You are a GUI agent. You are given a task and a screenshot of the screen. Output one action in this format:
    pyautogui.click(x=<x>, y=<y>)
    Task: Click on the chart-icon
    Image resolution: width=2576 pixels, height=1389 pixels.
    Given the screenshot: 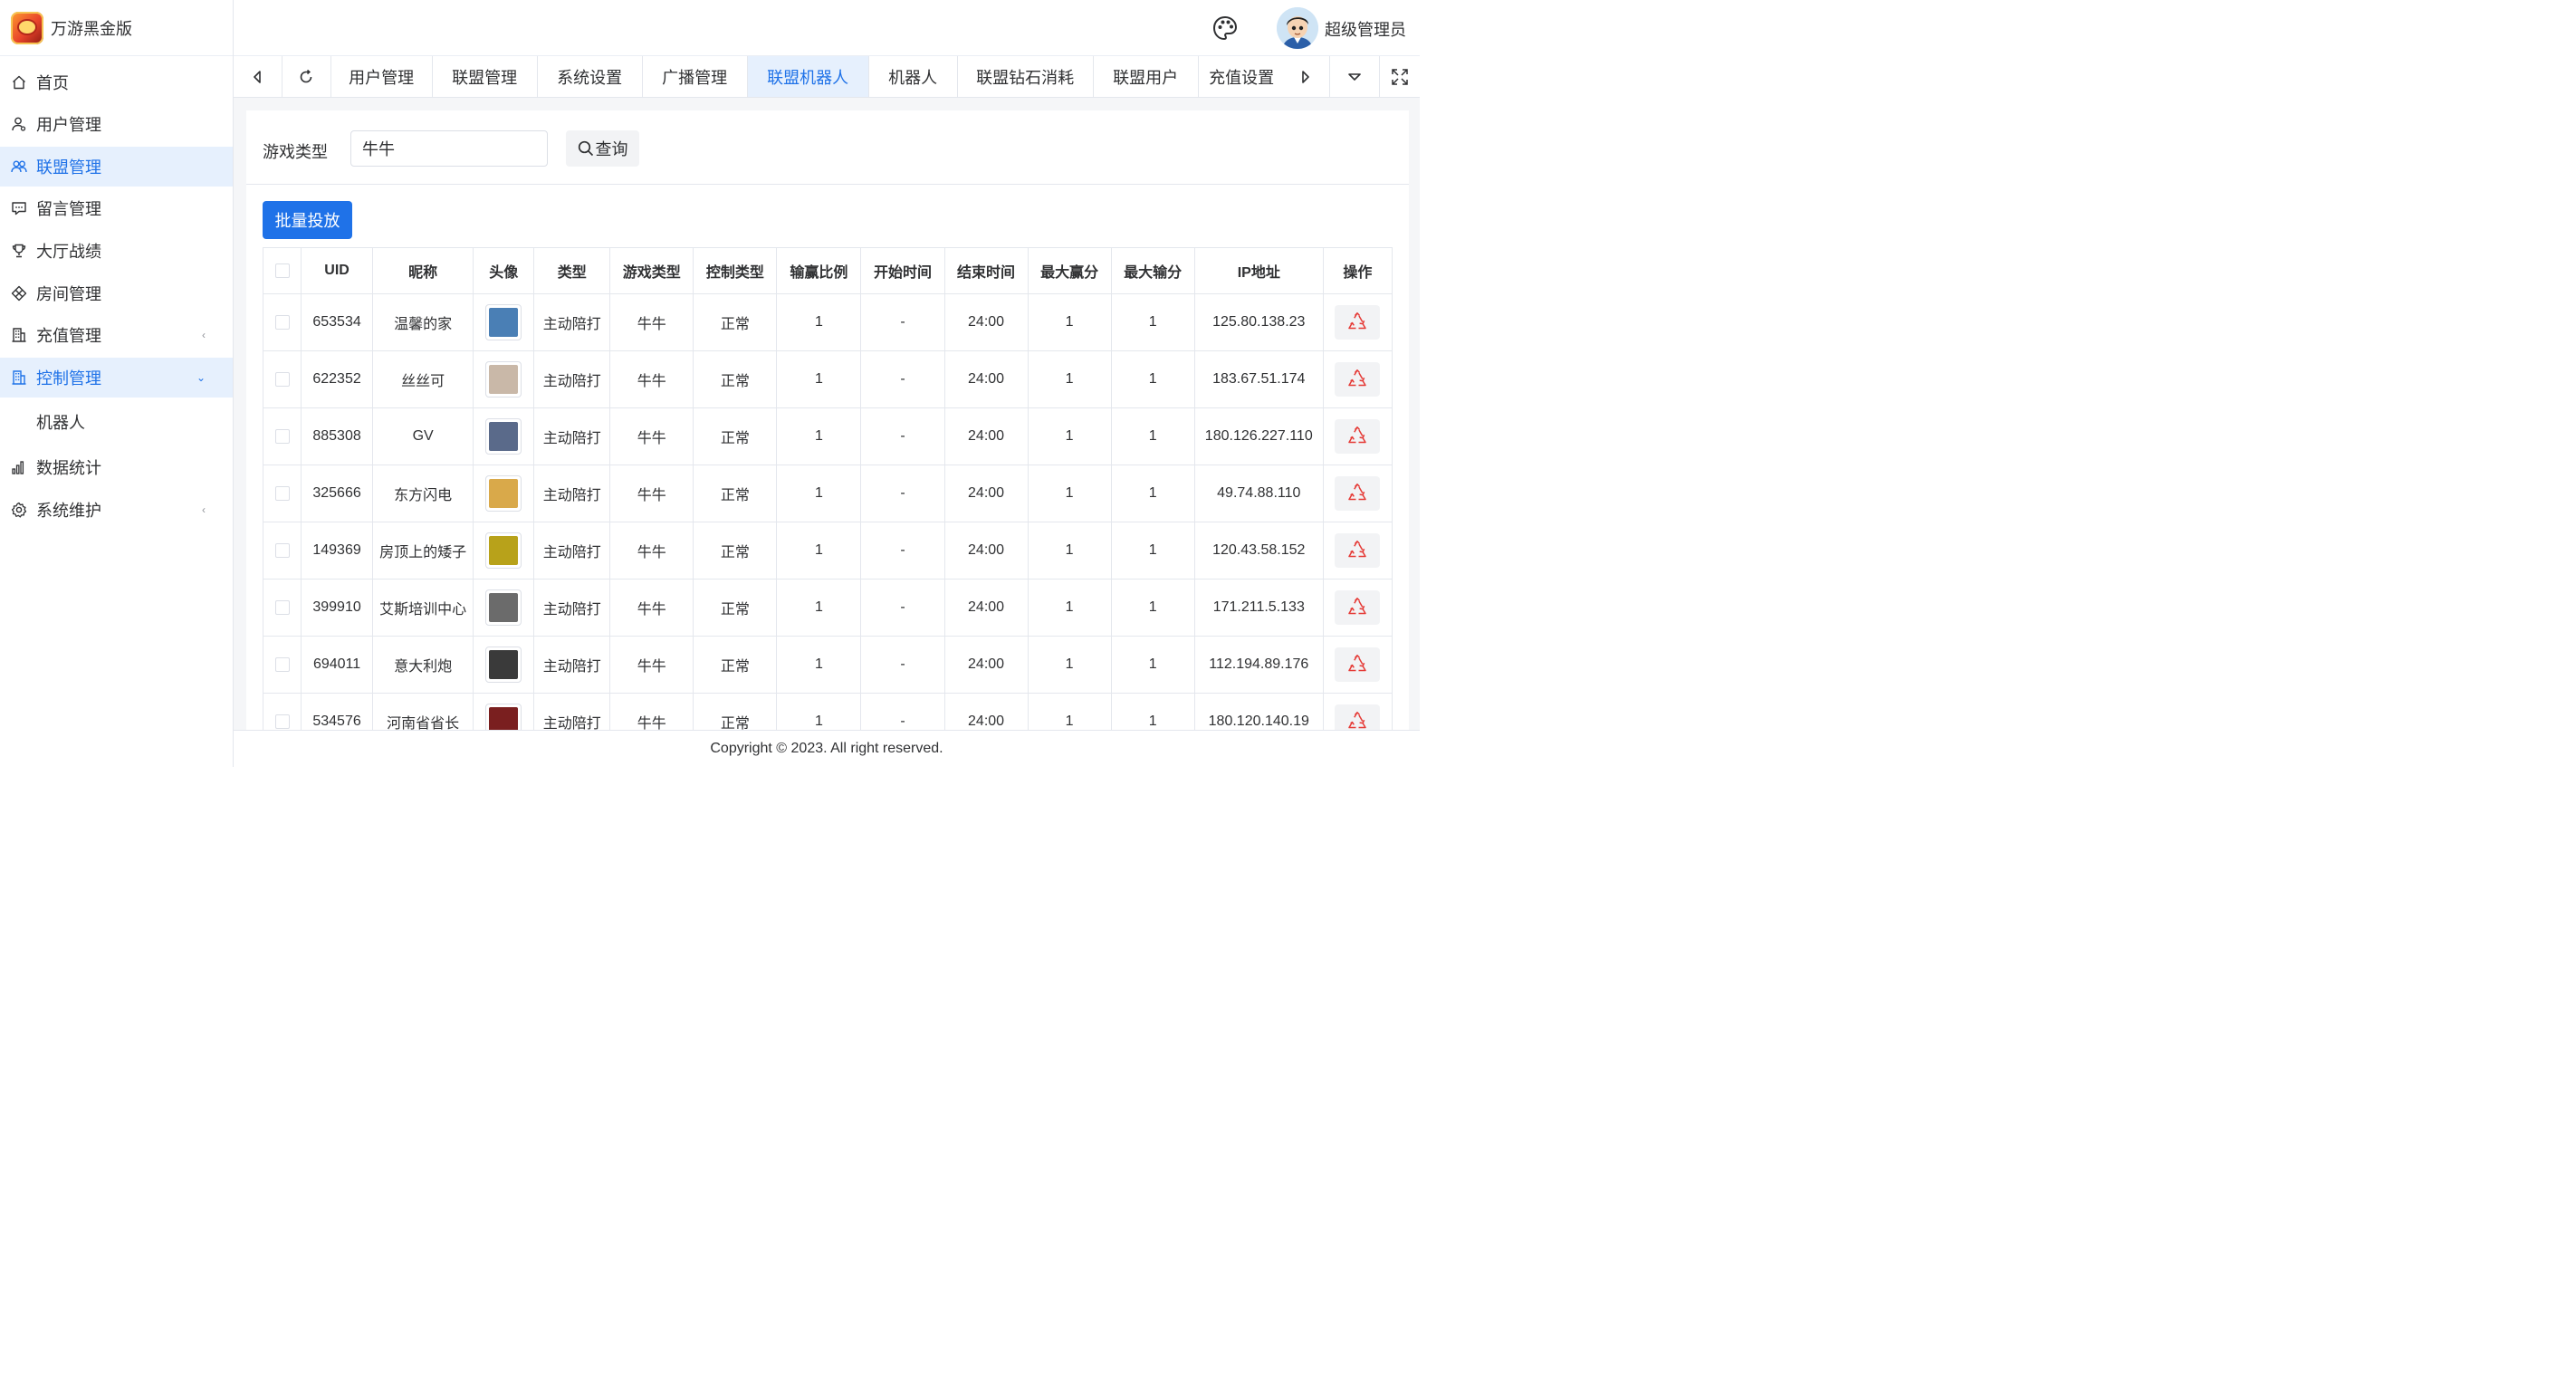 What is the action you would take?
    pyautogui.click(x=19, y=467)
    